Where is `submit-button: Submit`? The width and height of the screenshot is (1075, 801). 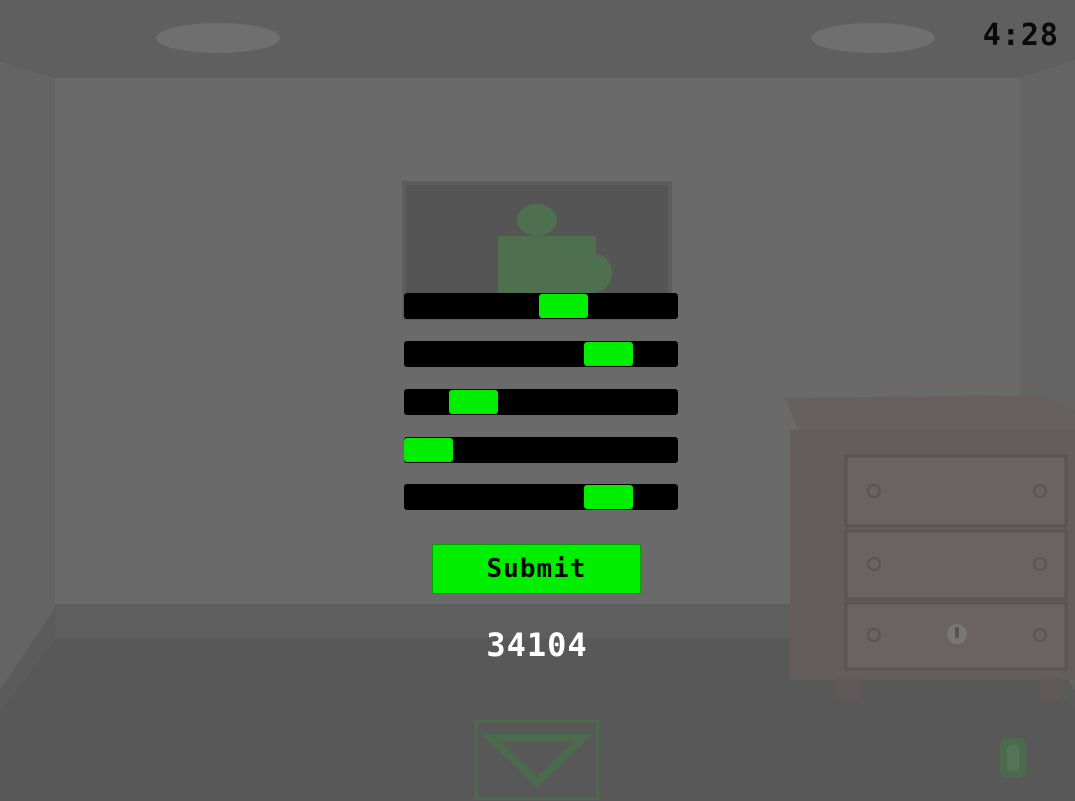 submit-button: Submit is located at coordinates (536, 569).